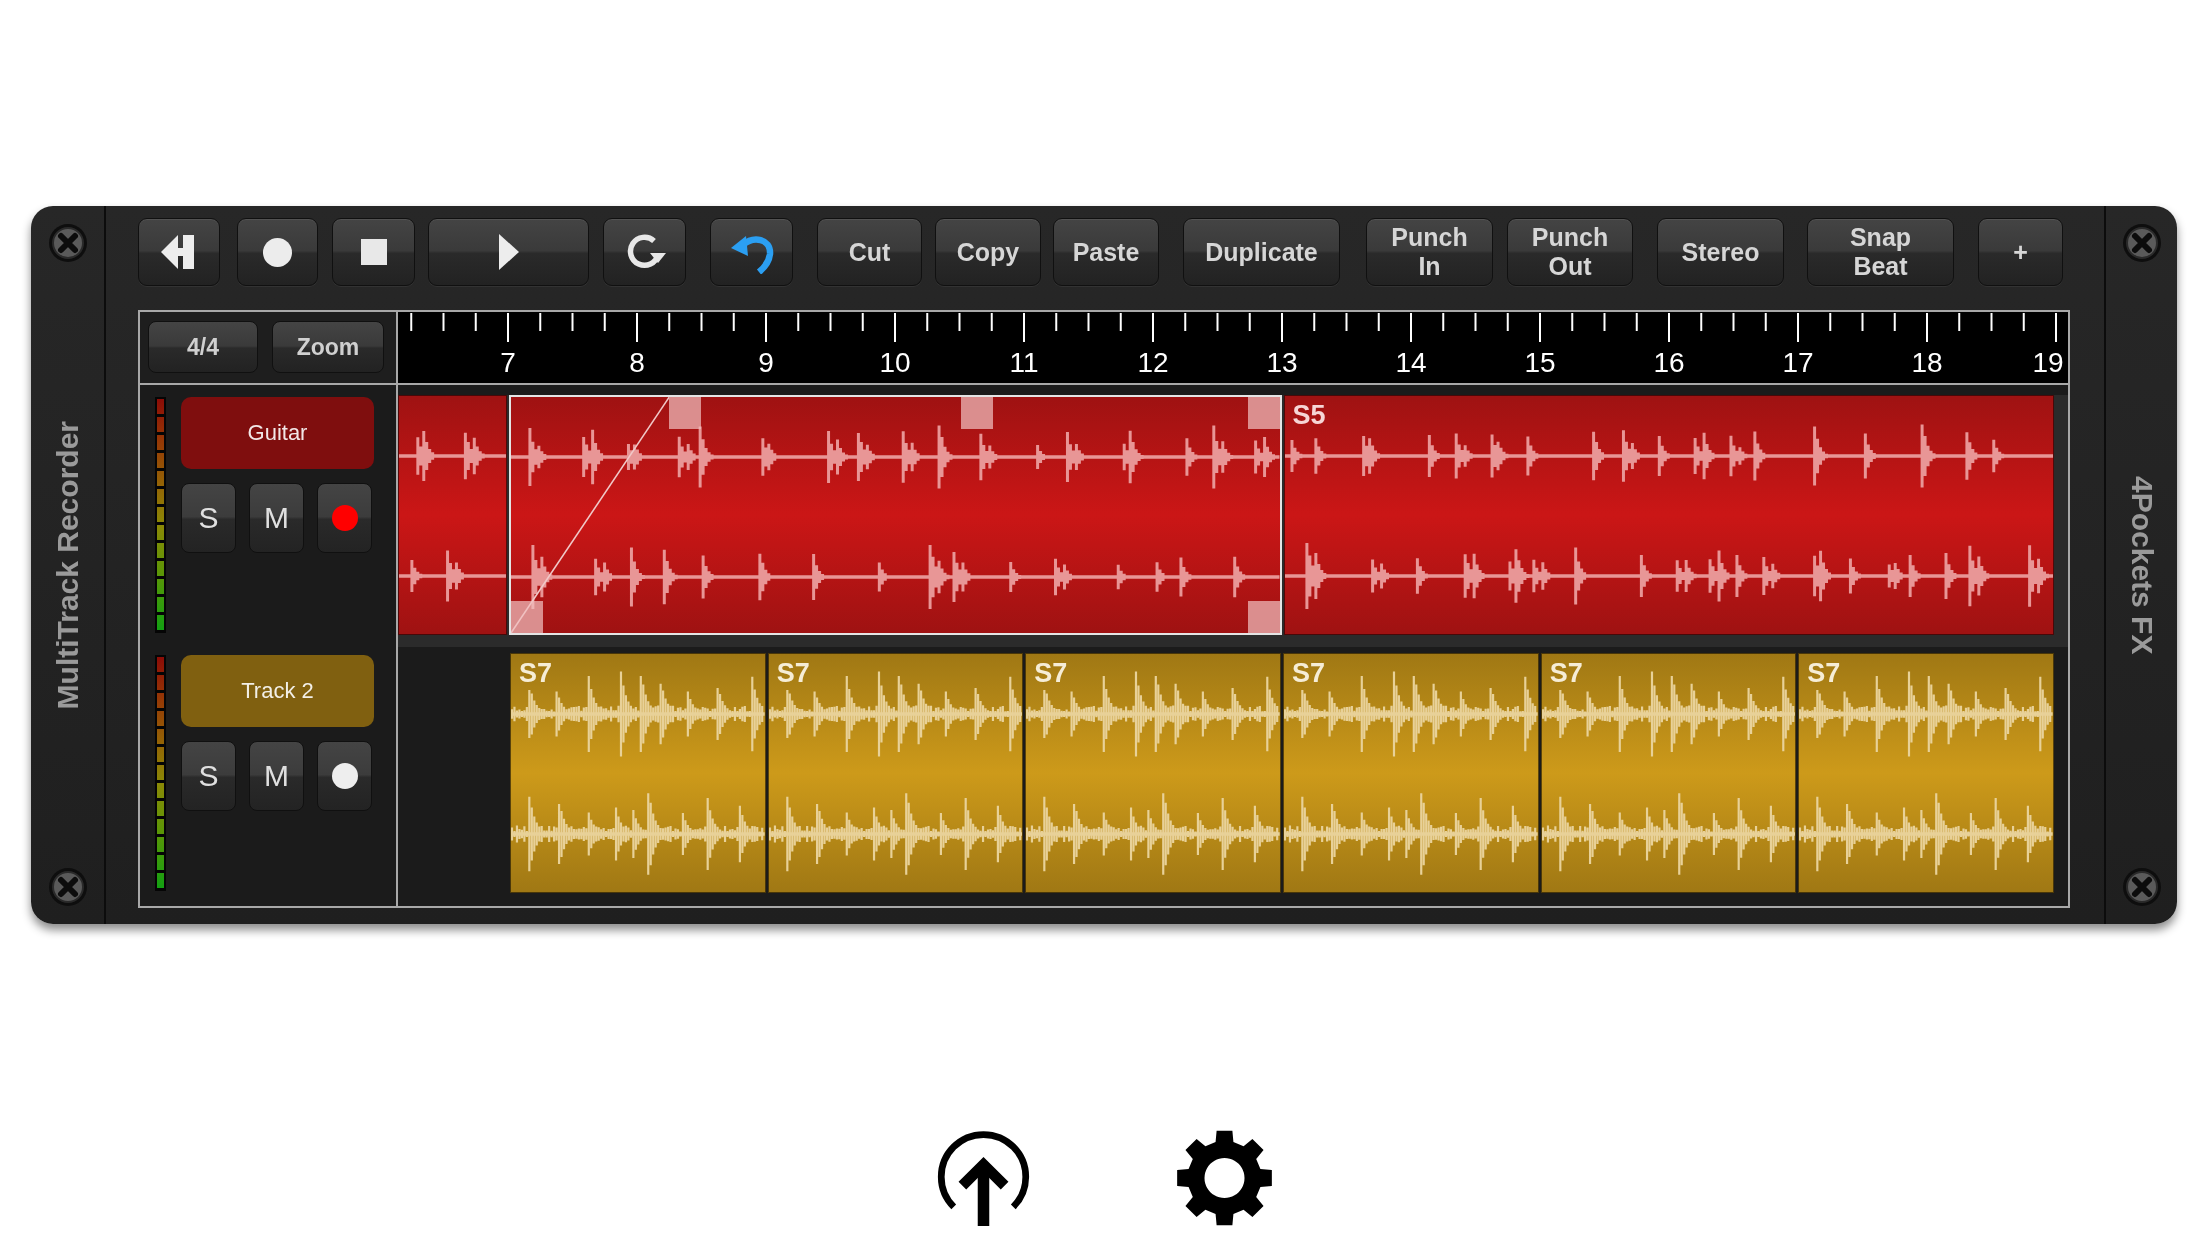 The height and width of the screenshot is (1242, 2208). I want to click on app-title: MultiTrack Recorder, so click(67, 565).